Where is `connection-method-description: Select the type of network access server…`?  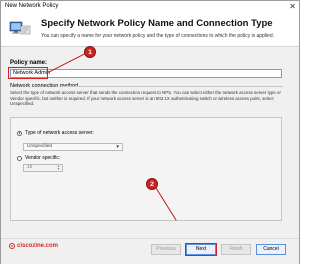
connection-method-description: Select the type of network access server… is located at coordinates (145, 98).